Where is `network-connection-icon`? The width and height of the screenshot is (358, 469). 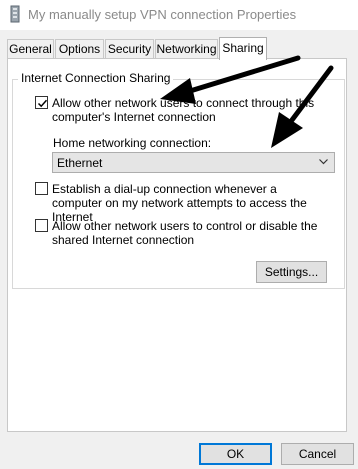
network-connection-icon is located at coordinates (15, 14).